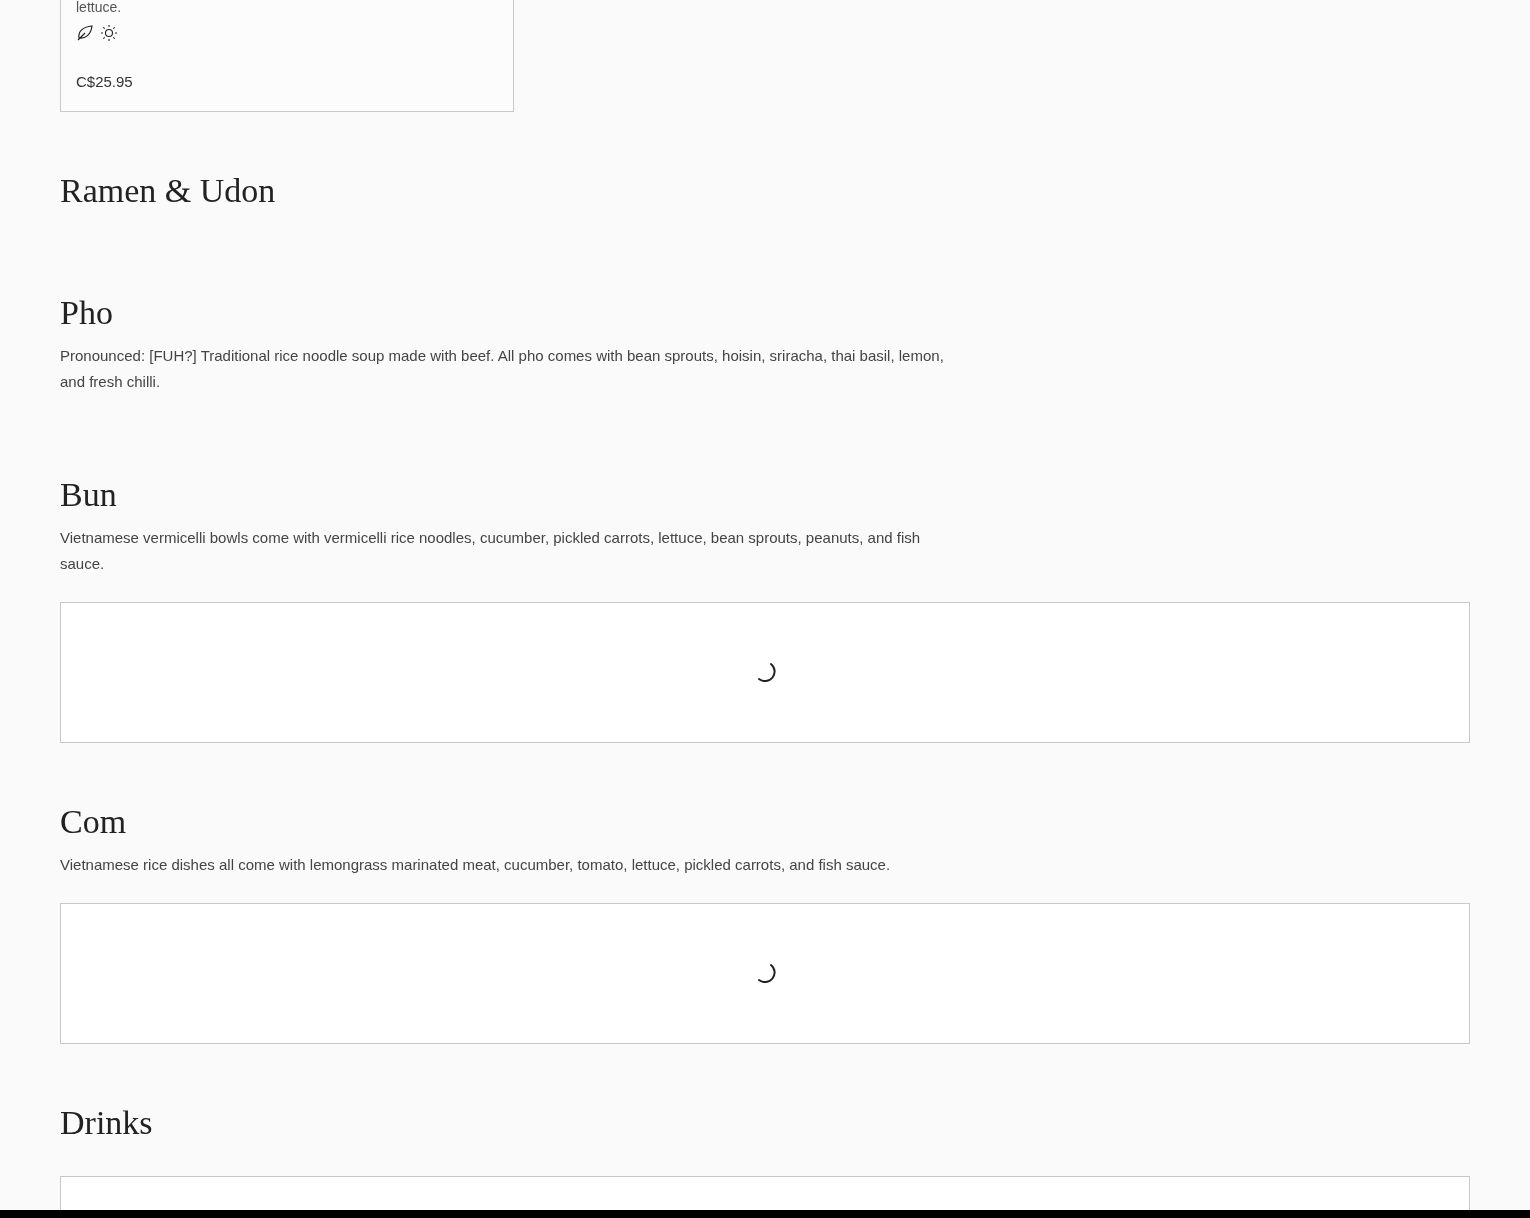 The height and width of the screenshot is (1218, 1530). What do you see at coordinates (106, 1123) in the screenshot?
I see `section-heading: Drinks` at bounding box center [106, 1123].